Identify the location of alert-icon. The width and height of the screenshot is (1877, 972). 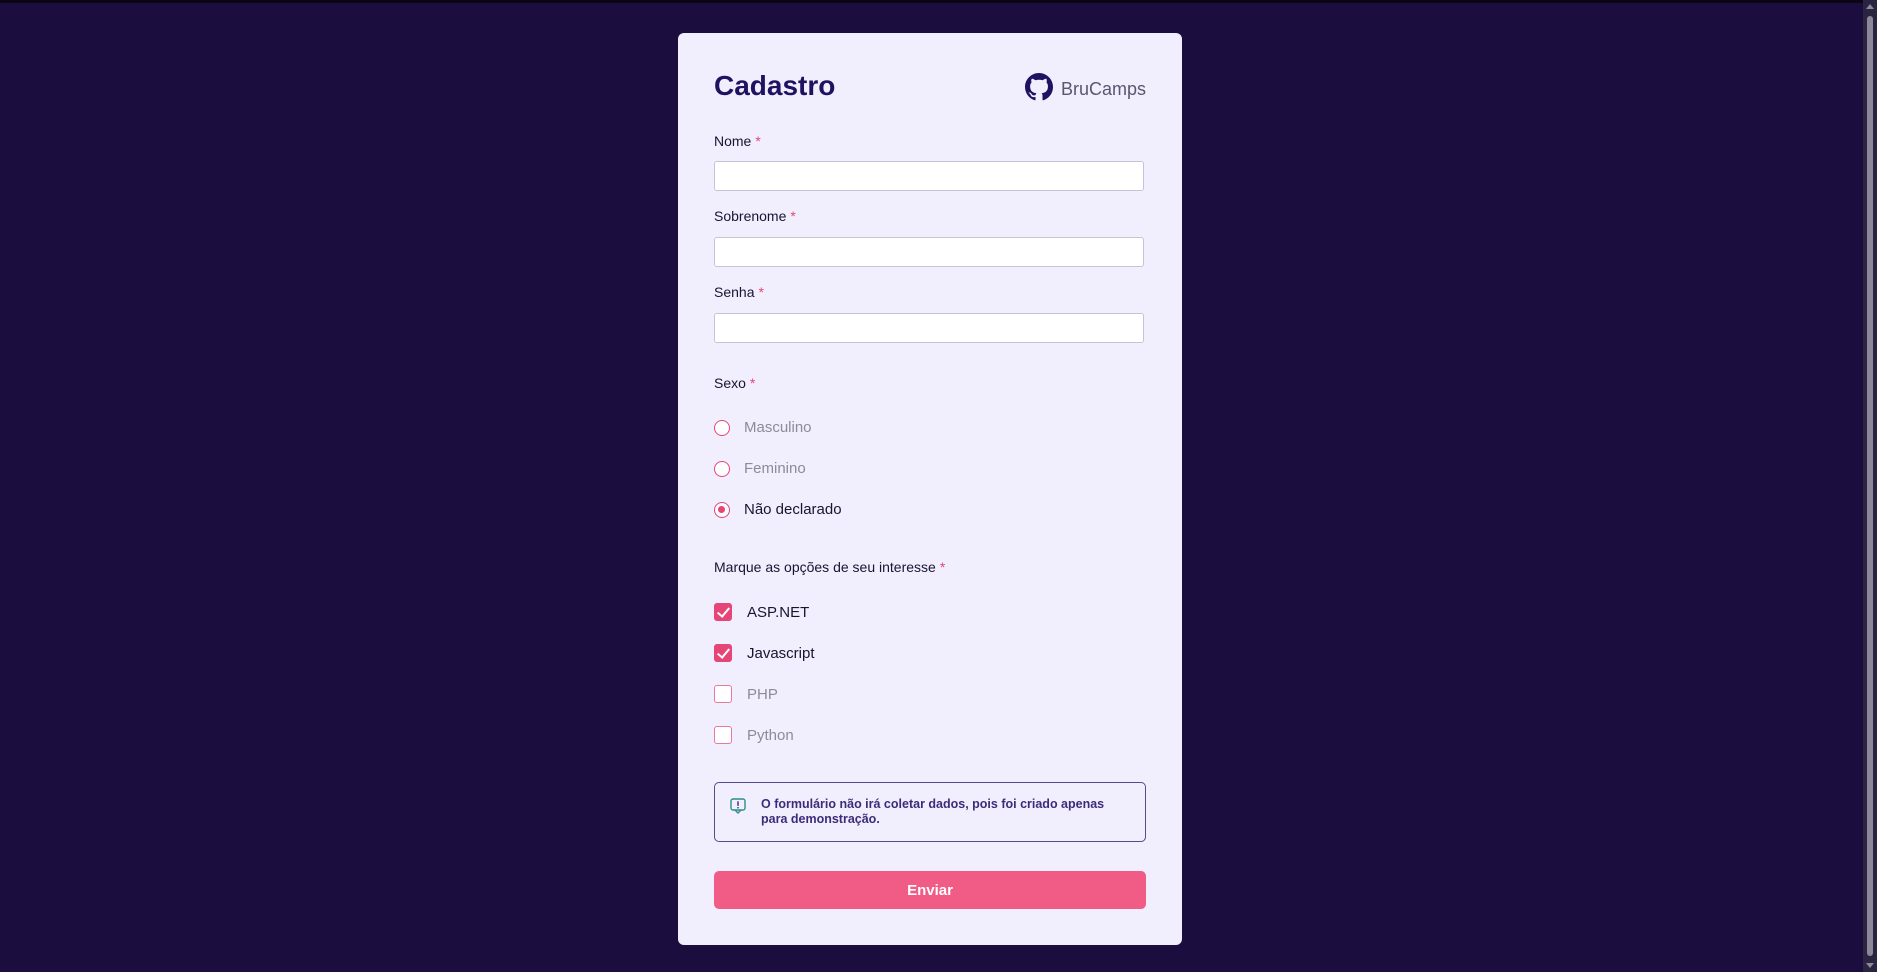
(738, 806).